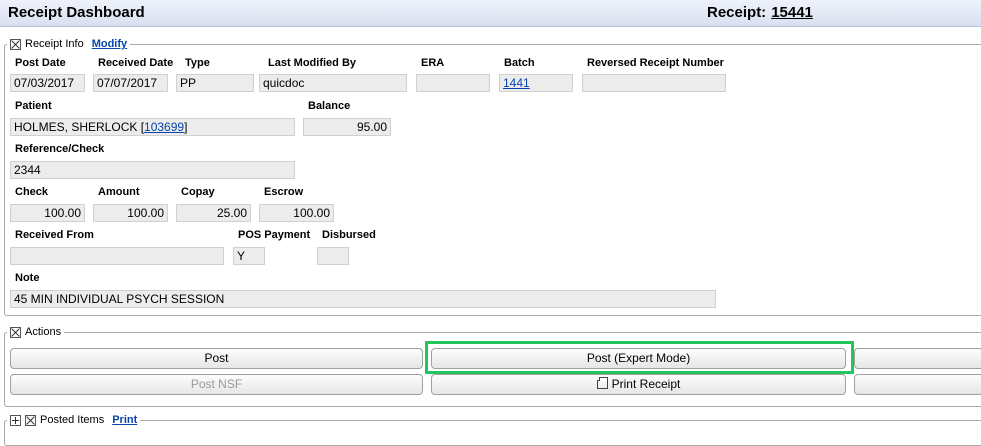 This screenshot has width=981, height=446. What do you see at coordinates (119, 192) in the screenshot?
I see `amount-label: Amount` at bounding box center [119, 192].